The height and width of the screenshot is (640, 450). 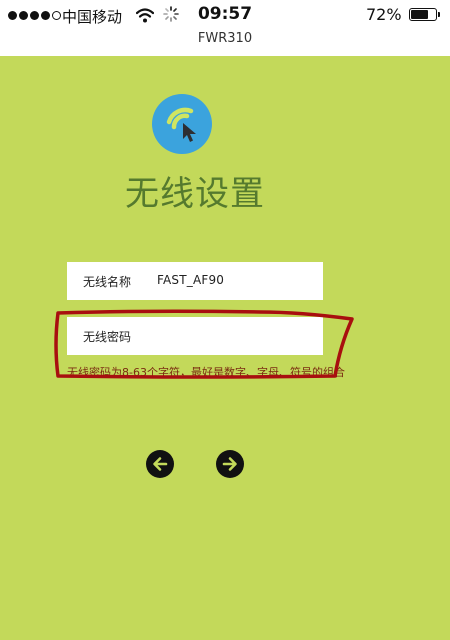 I want to click on password-field: 无线密码, so click(x=195, y=336).